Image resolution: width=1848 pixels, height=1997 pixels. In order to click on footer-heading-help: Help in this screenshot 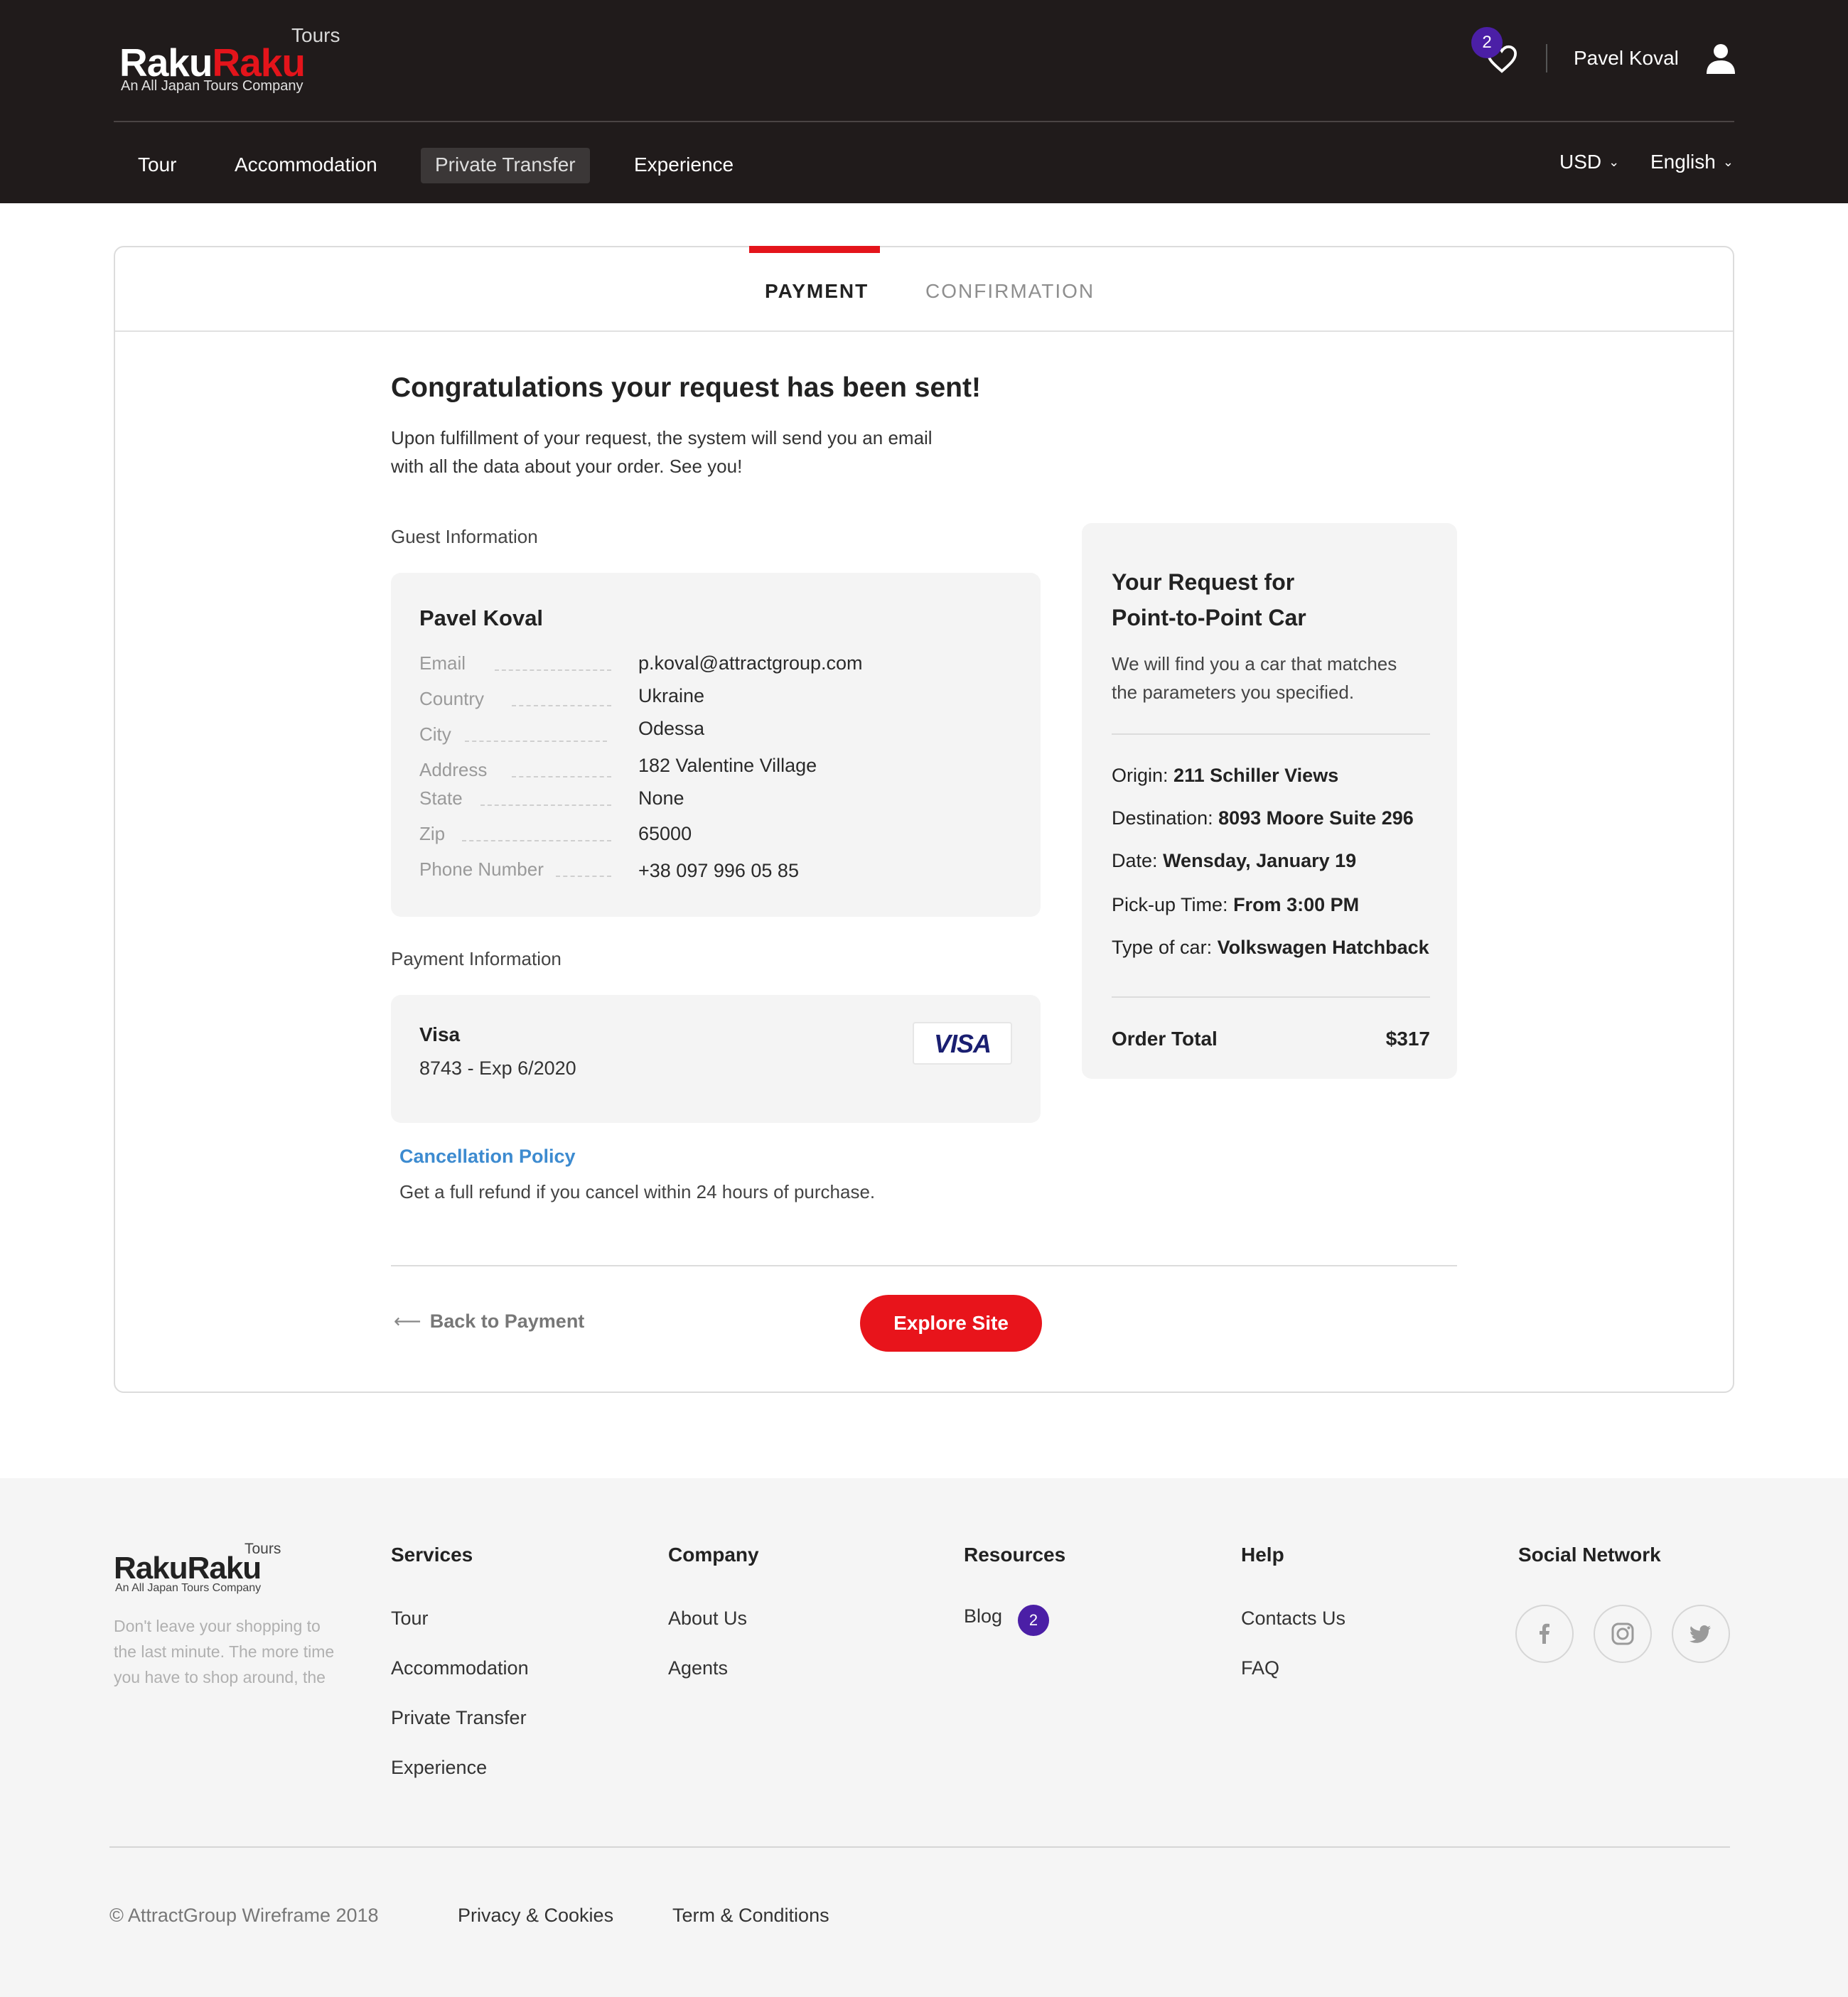, I will do `click(1263, 1555)`.